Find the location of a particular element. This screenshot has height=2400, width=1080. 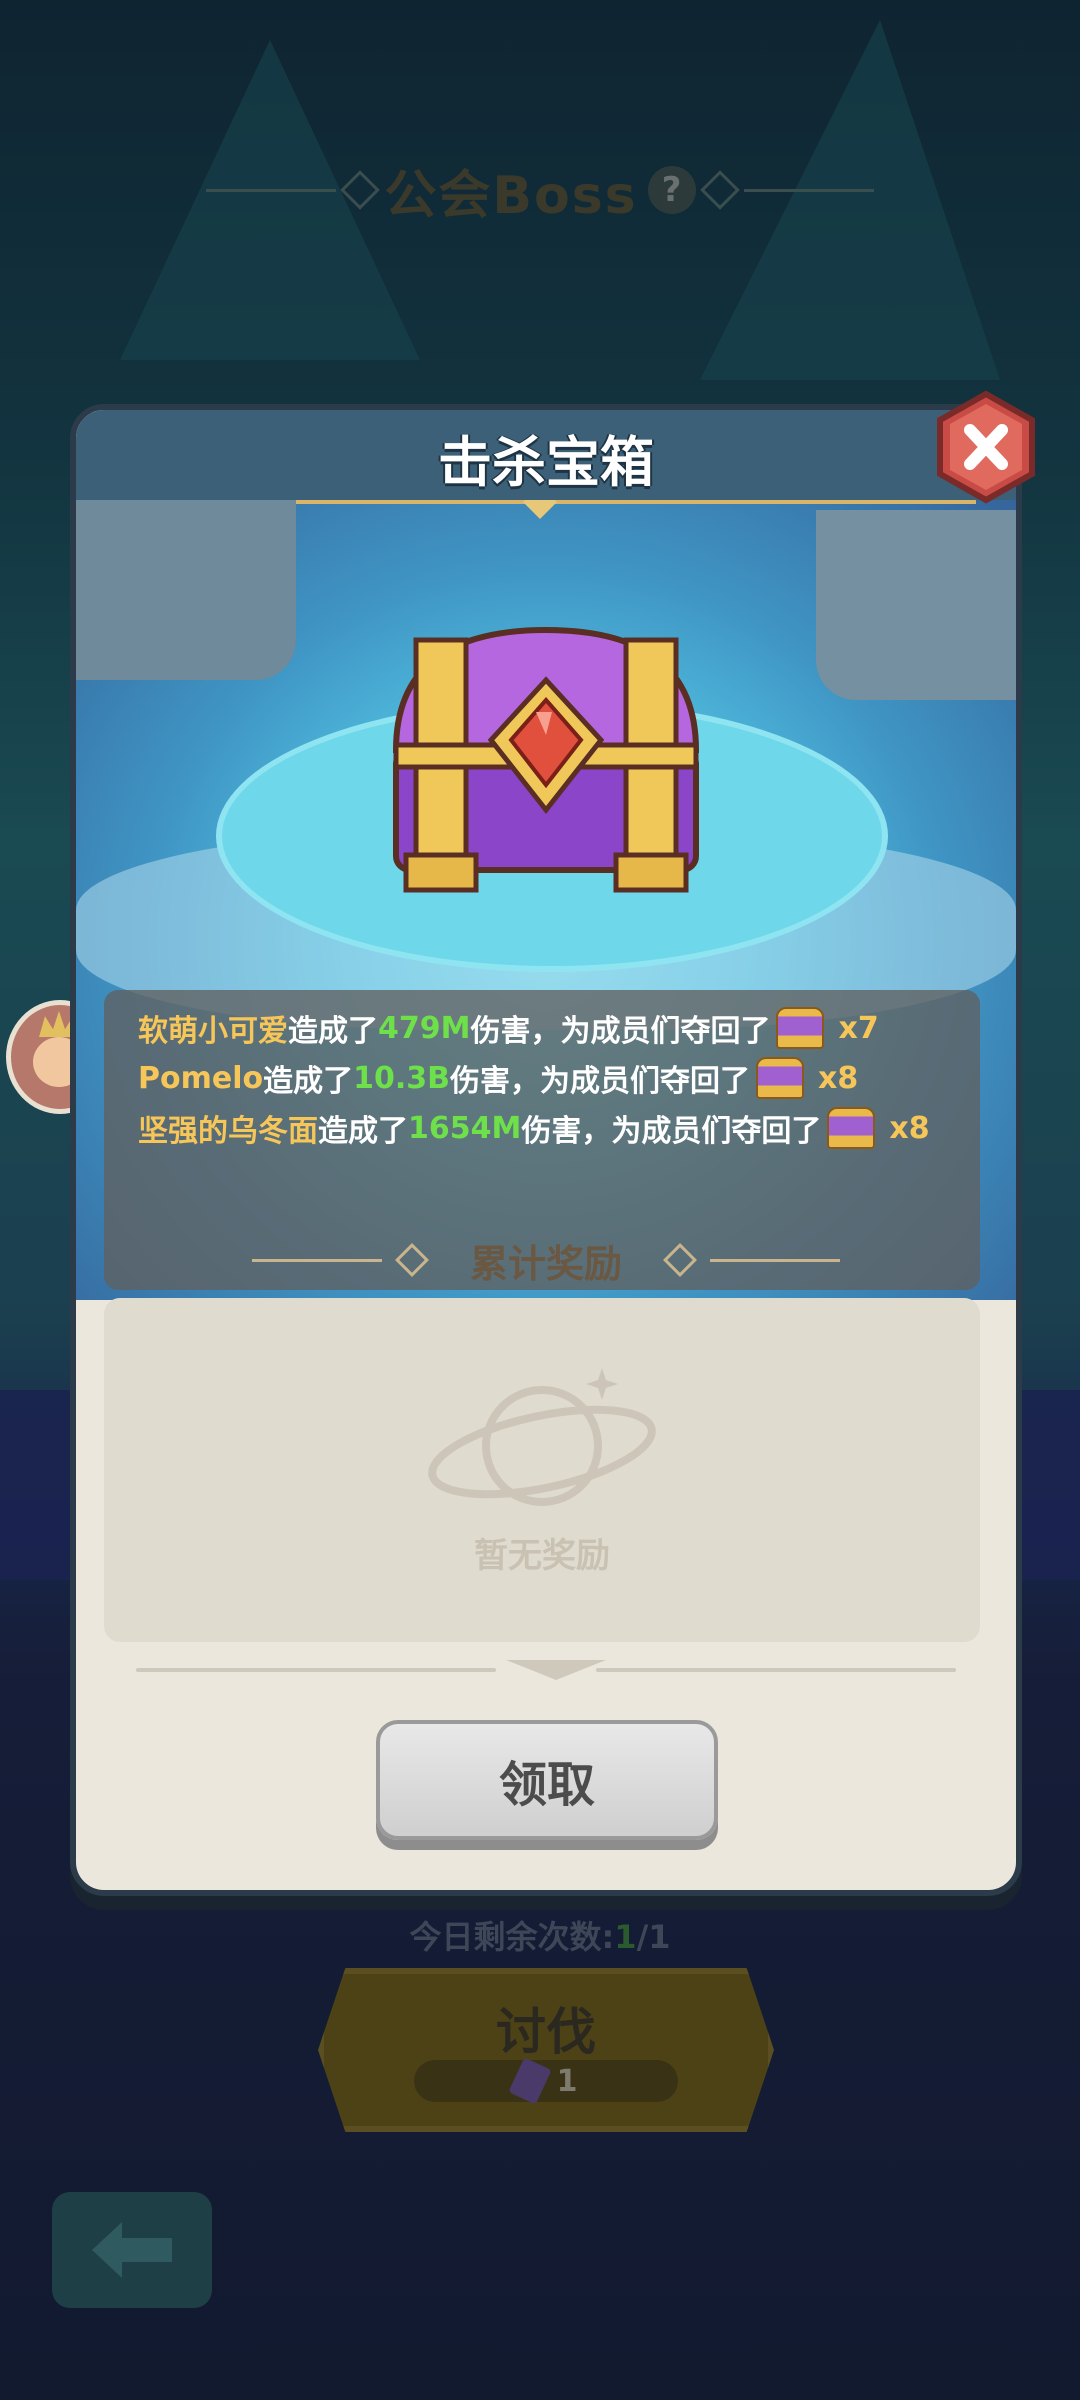

damage-log-row: 坚强的乌冬面 造成了 1654M 伤害，为成员们夺回了 x8 is located at coordinates (534, 1128).